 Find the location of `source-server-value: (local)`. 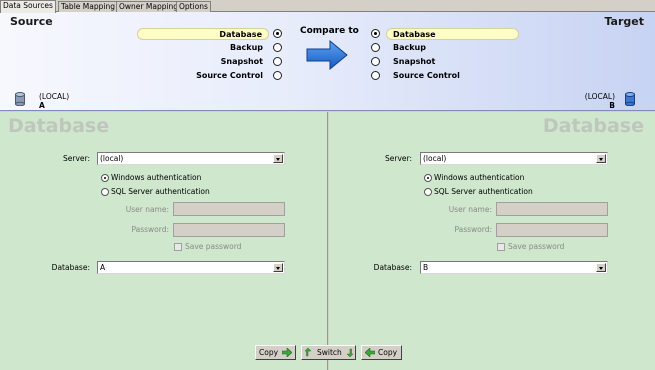

source-server-value: (local) is located at coordinates (112, 158).